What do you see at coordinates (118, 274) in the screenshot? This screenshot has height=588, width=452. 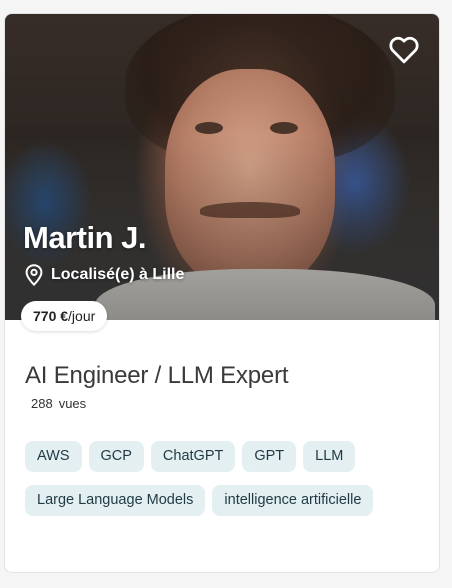 I see `location-label: Localisé(e) à Lille` at bounding box center [118, 274].